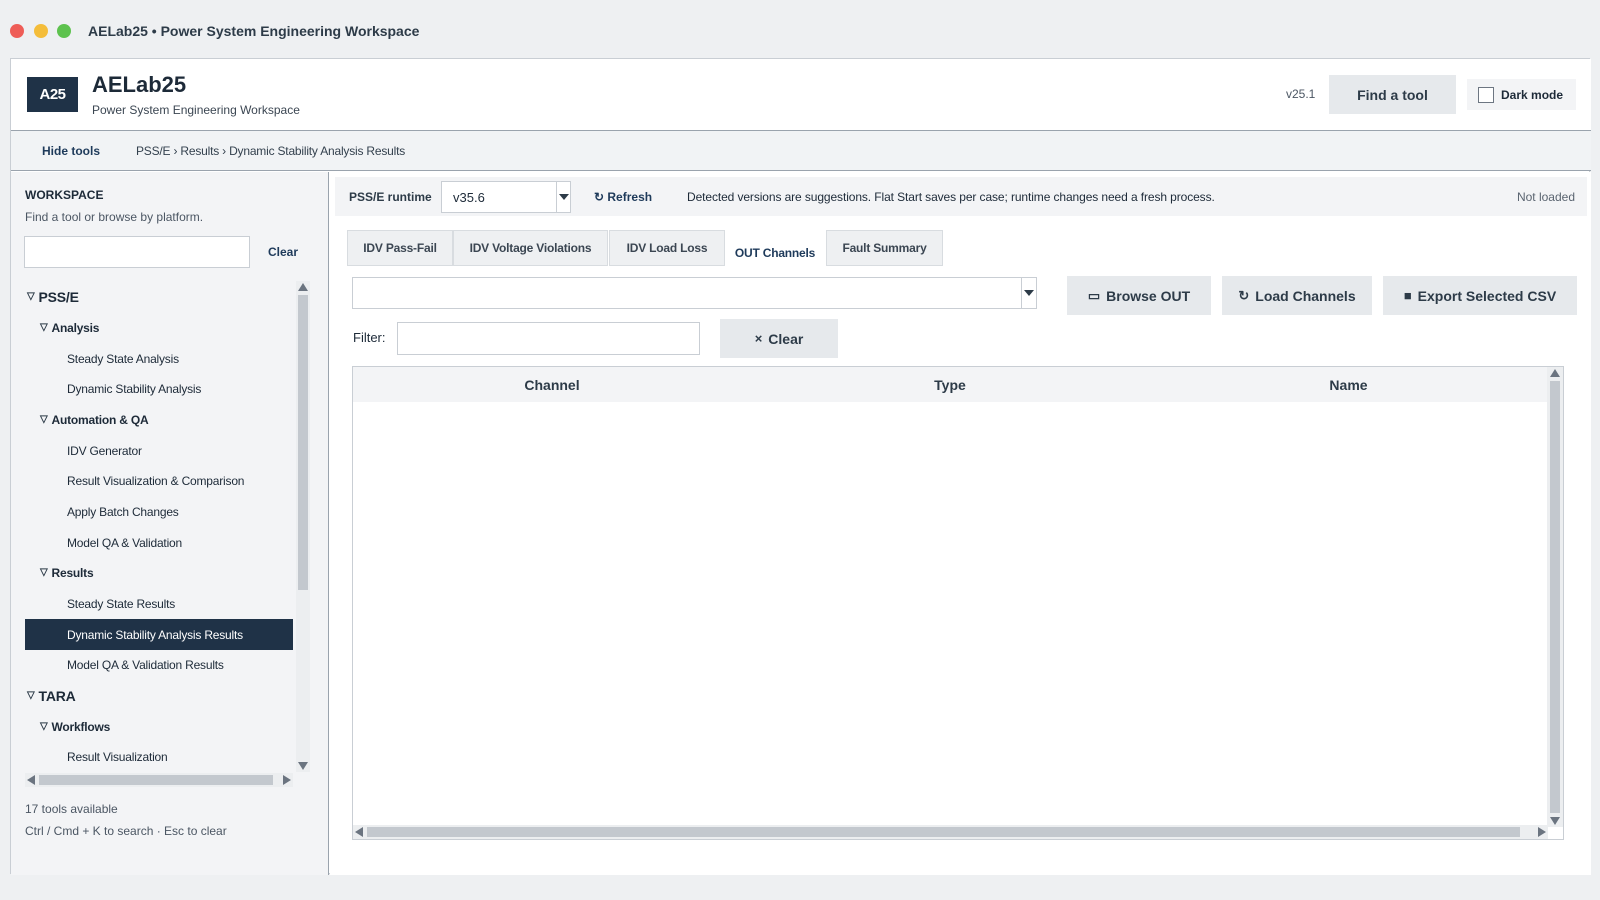  I want to click on tree-item-label: Dynamic Stability Analysis, so click(134, 388).